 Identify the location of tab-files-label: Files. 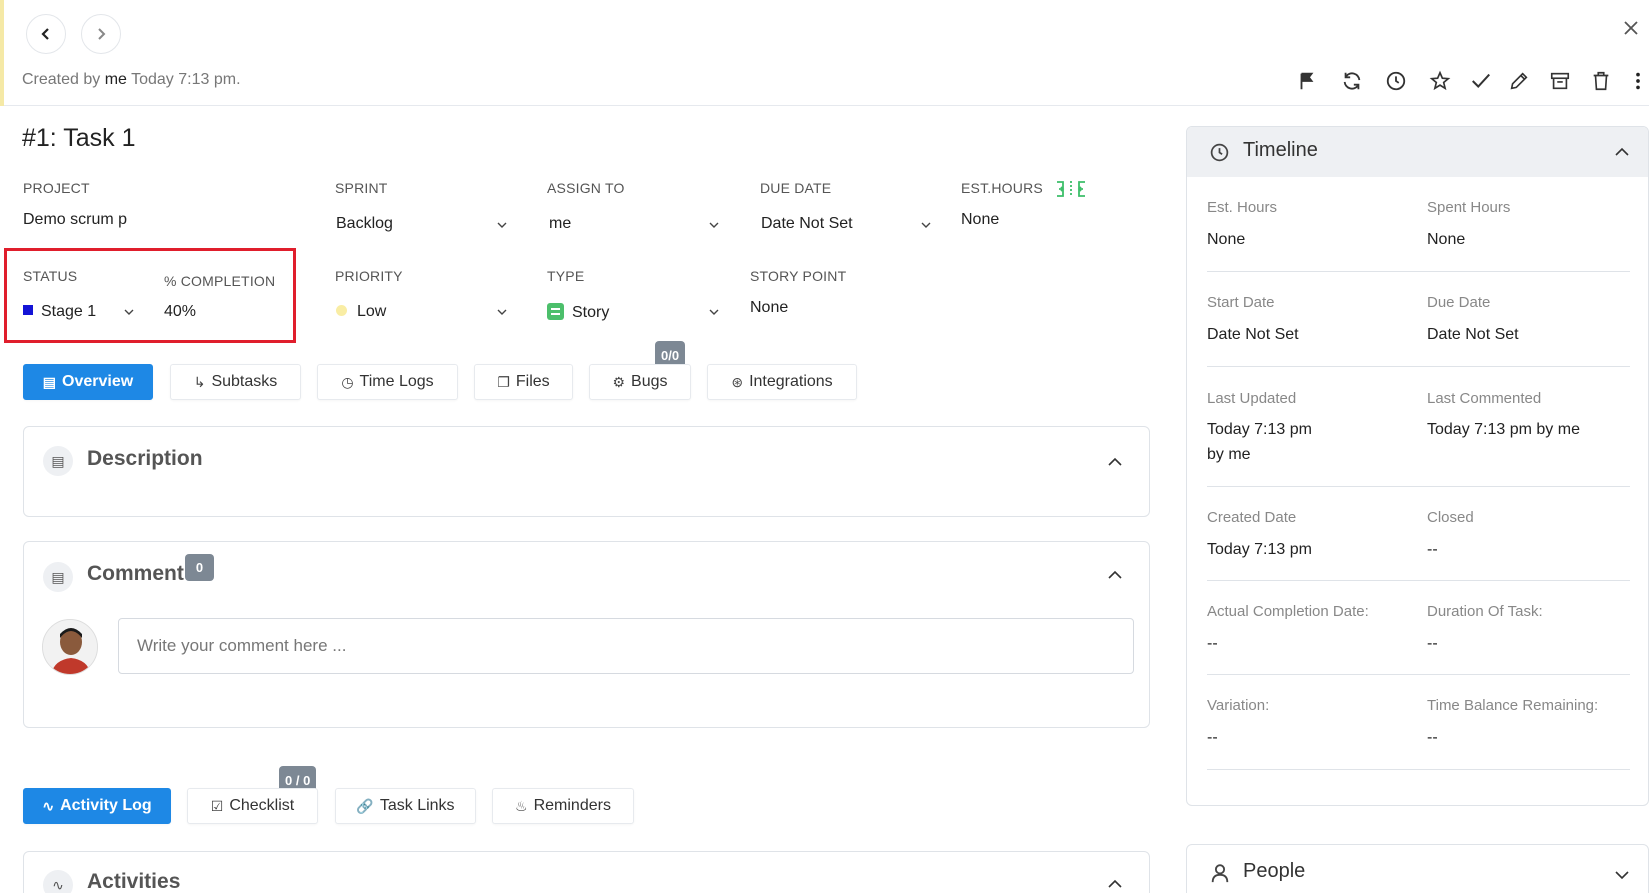
(532, 381).